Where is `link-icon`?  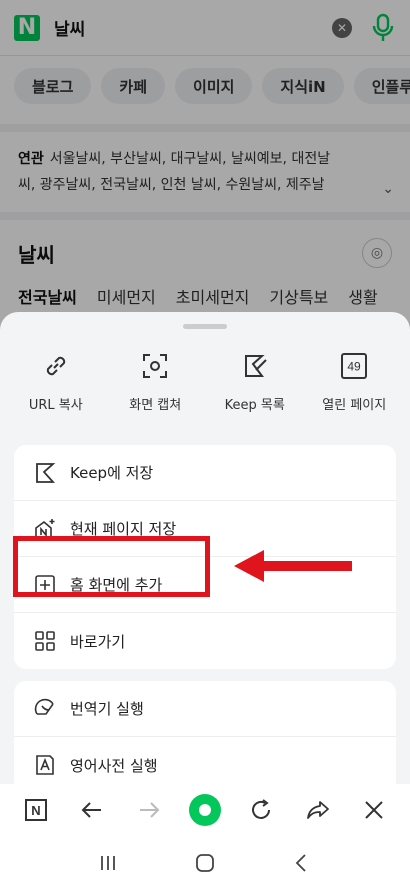 link-icon is located at coordinates (55, 366).